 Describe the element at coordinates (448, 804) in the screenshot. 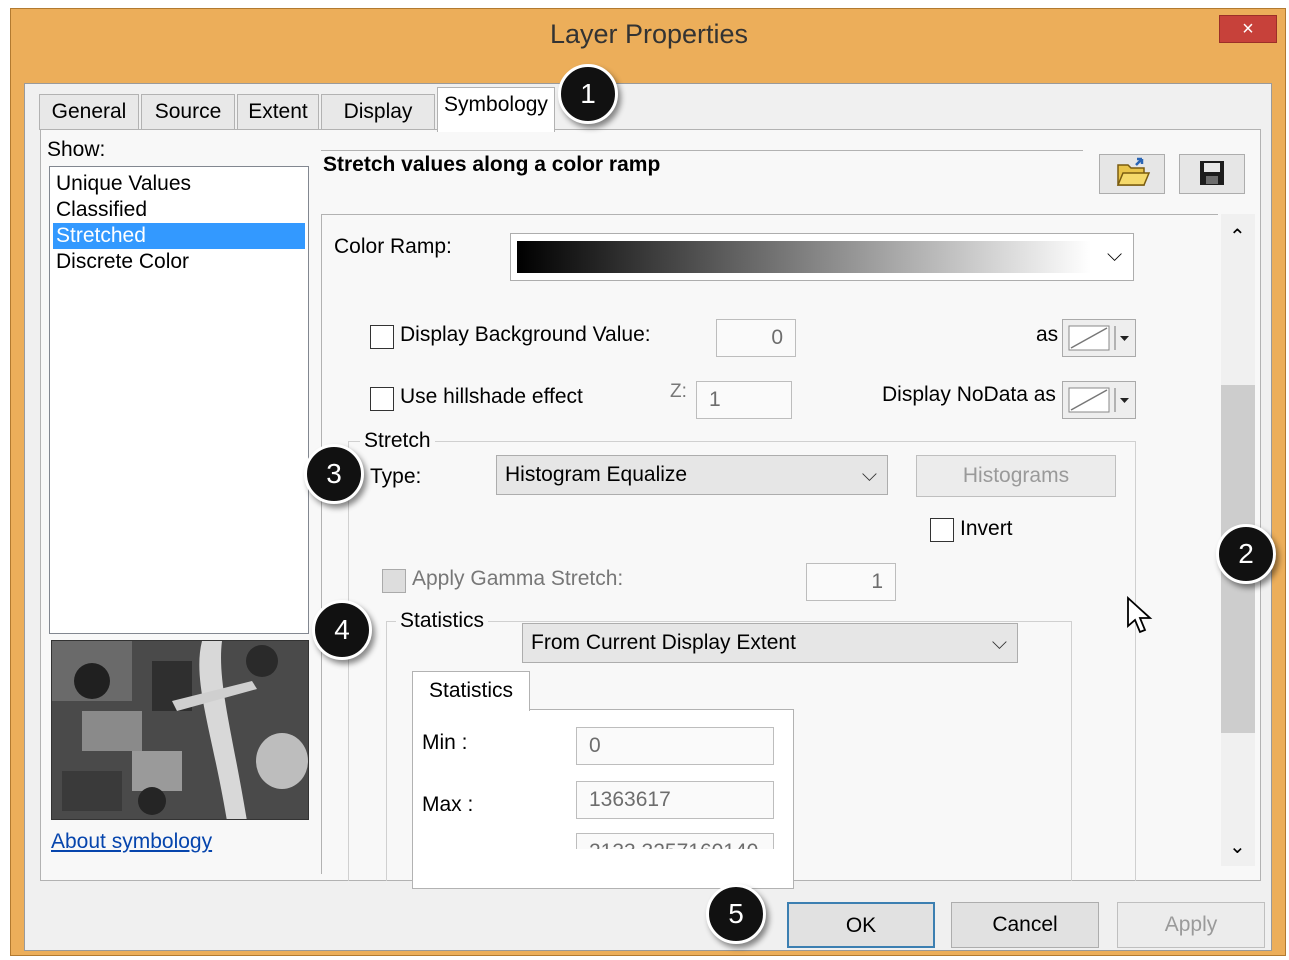

I see `max-label: Max :` at that location.